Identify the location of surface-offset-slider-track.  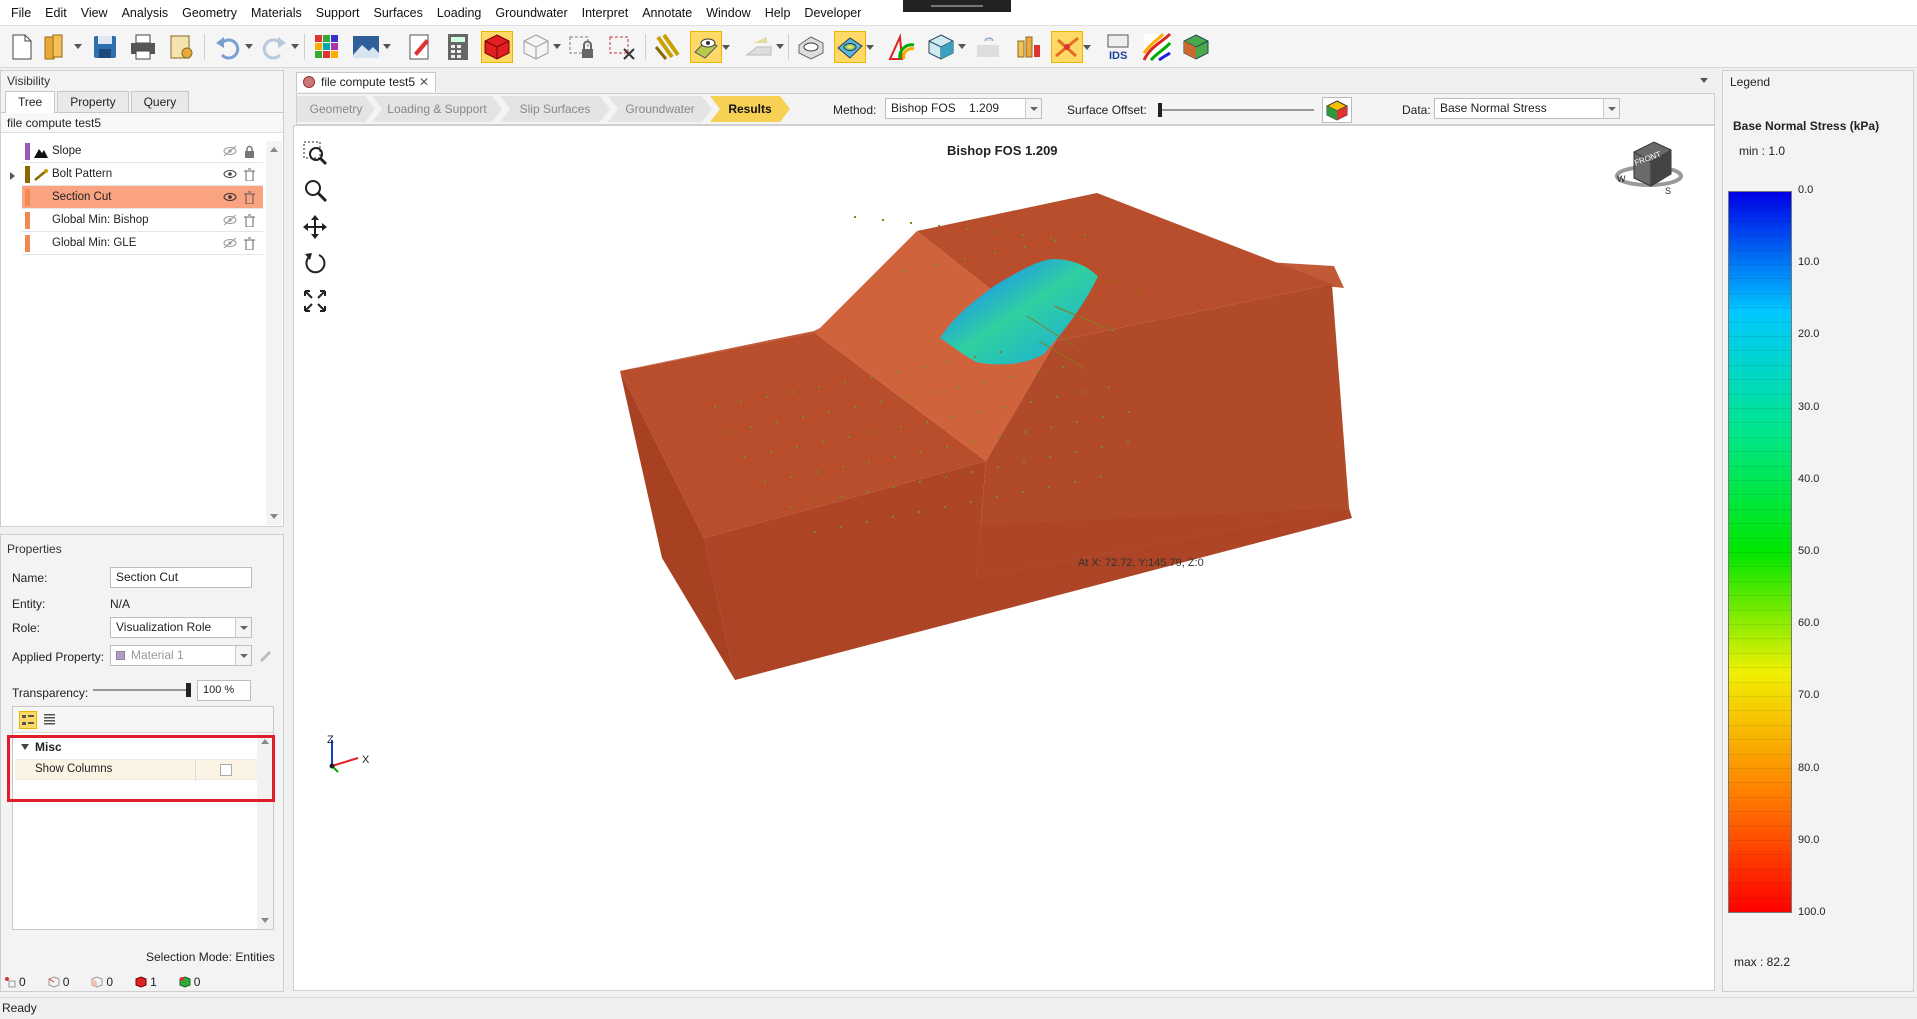
(1237, 110).